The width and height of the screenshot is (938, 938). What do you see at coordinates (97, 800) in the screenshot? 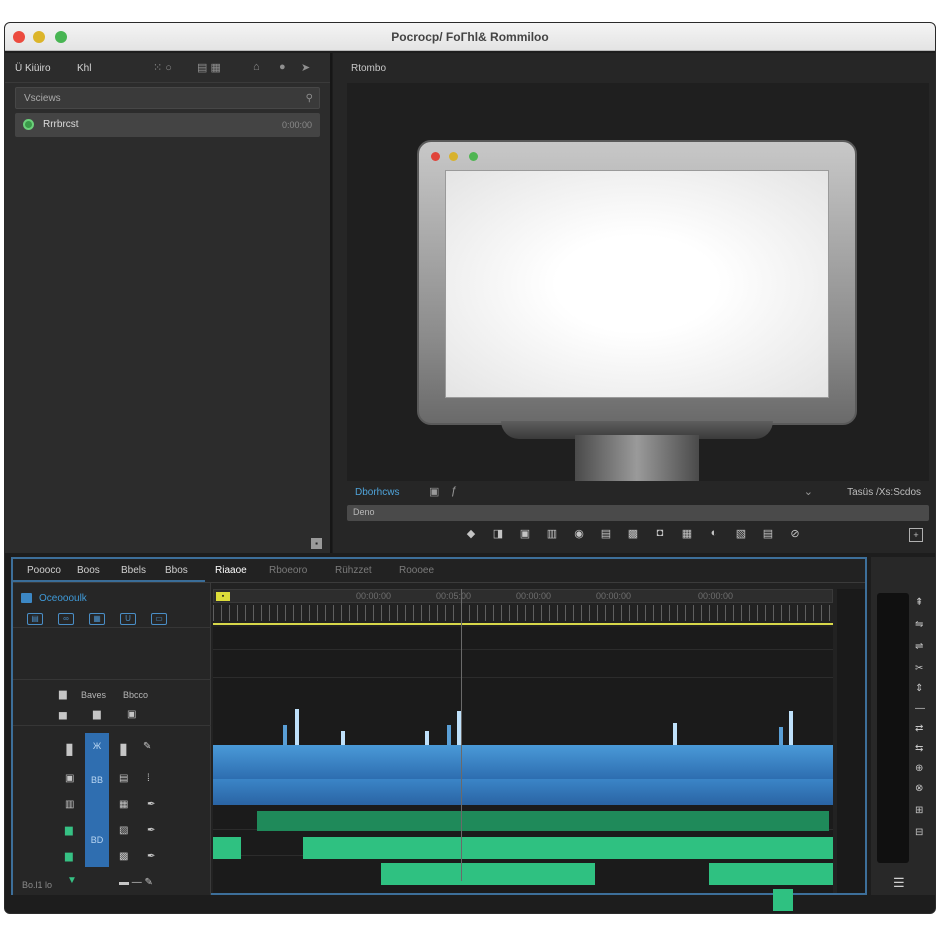
I see `selected-track-column: Ж BB BD` at bounding box center [97, 800].